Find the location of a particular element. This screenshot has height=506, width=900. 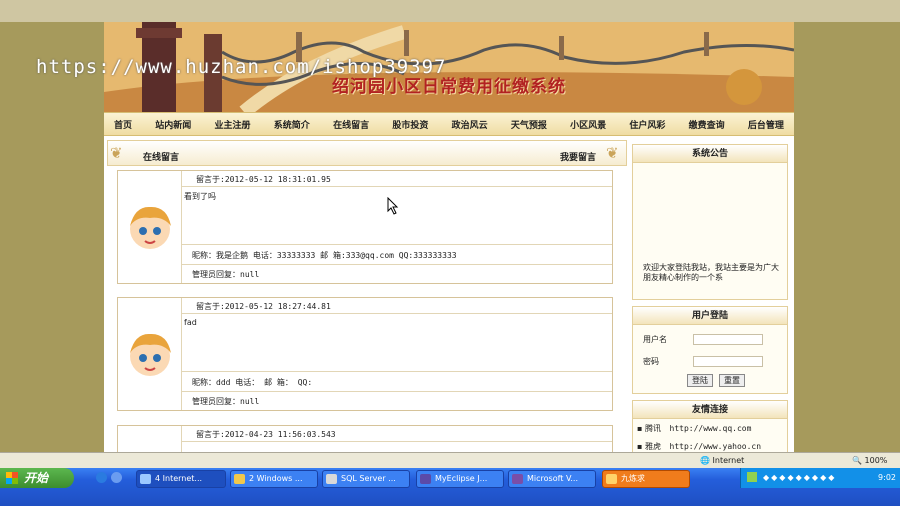

system-tray: ◆◆◆◆◆◆◆◆◆ 9:02 is located at coordinates (820, 478).